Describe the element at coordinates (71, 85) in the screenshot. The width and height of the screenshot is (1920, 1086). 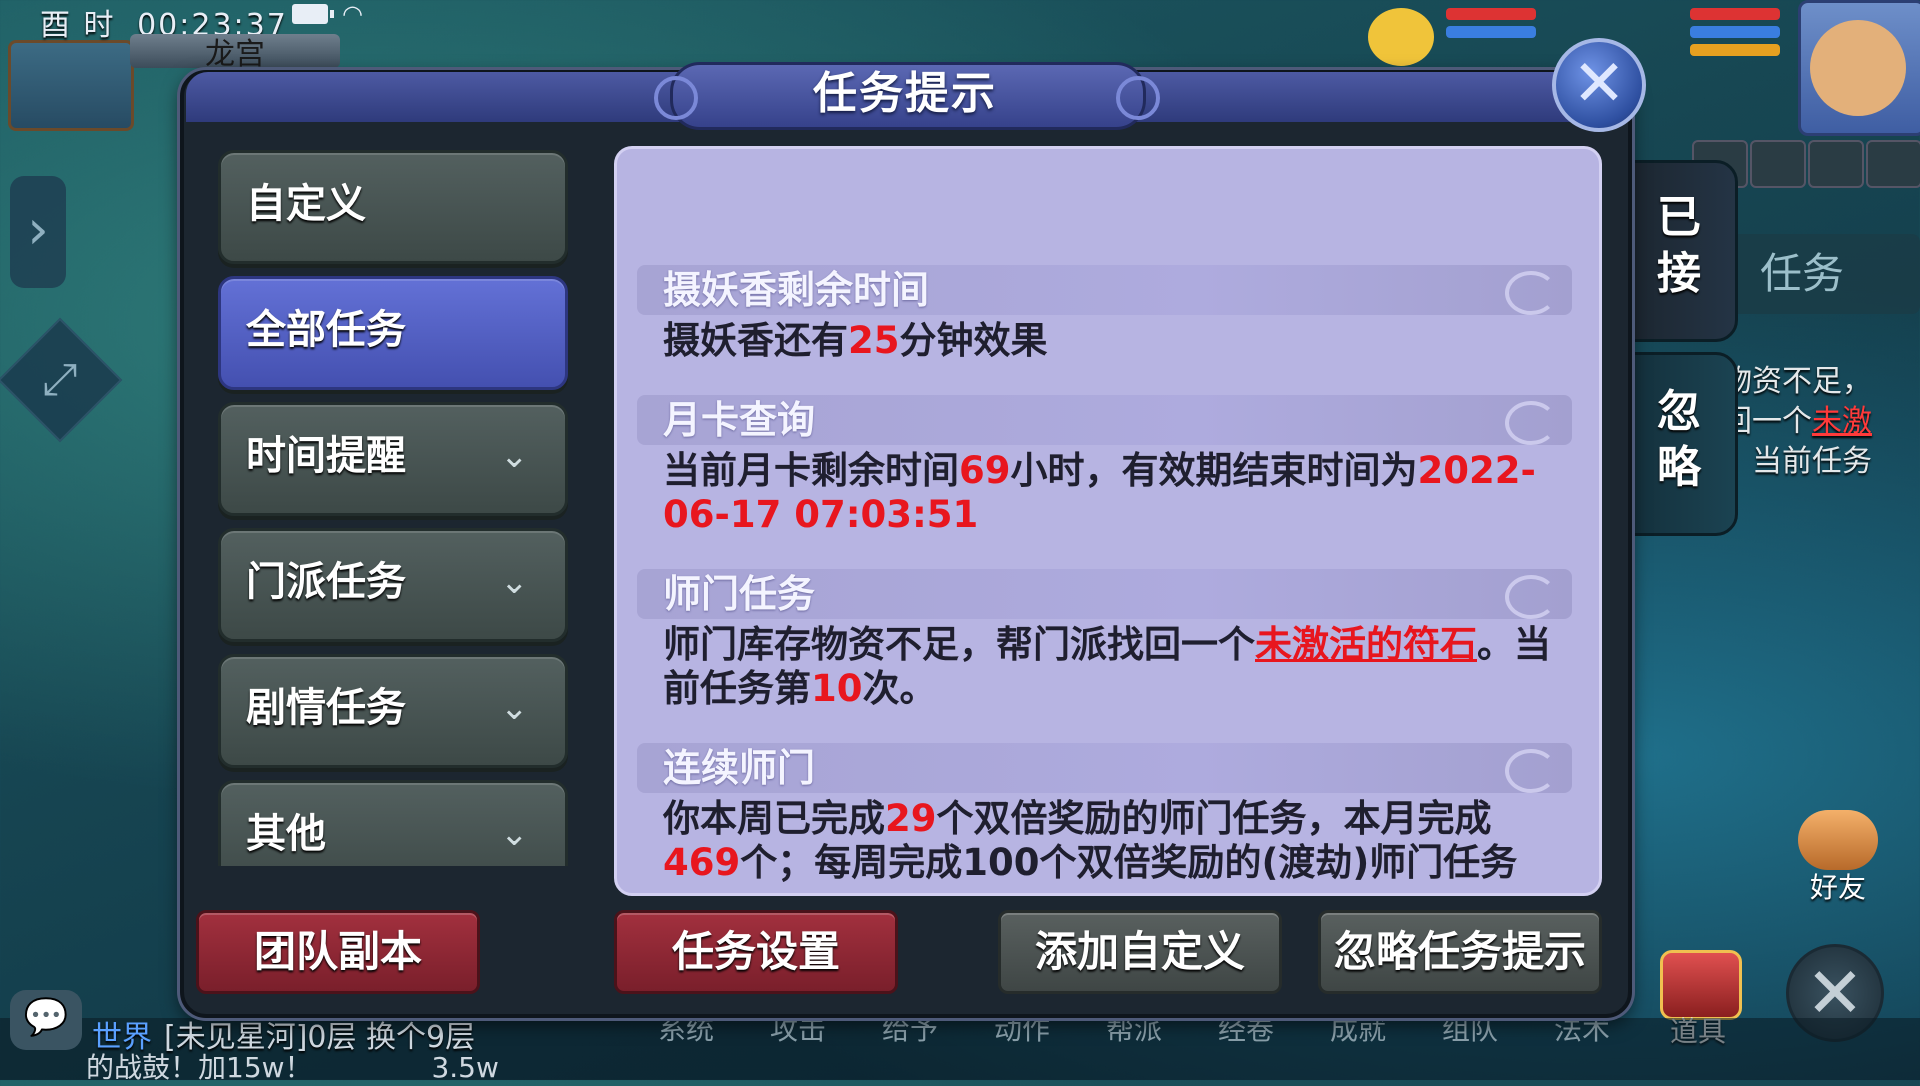
I see `minimap` at that location.